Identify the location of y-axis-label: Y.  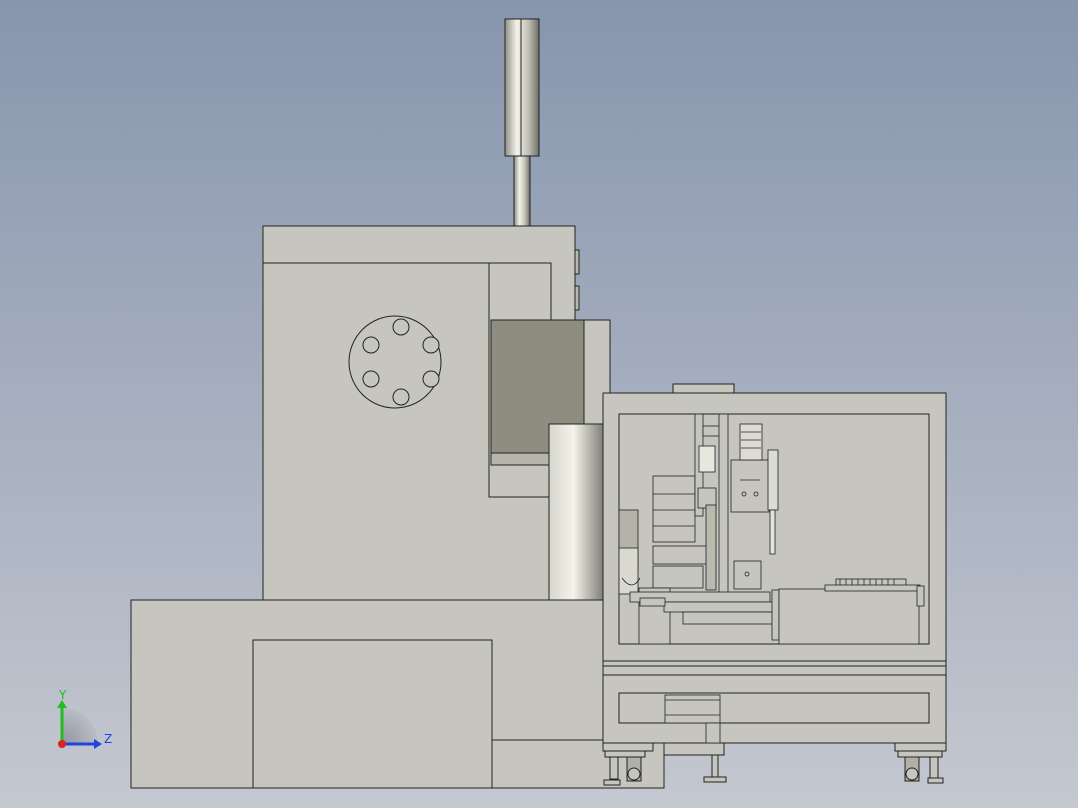
(62, 696).